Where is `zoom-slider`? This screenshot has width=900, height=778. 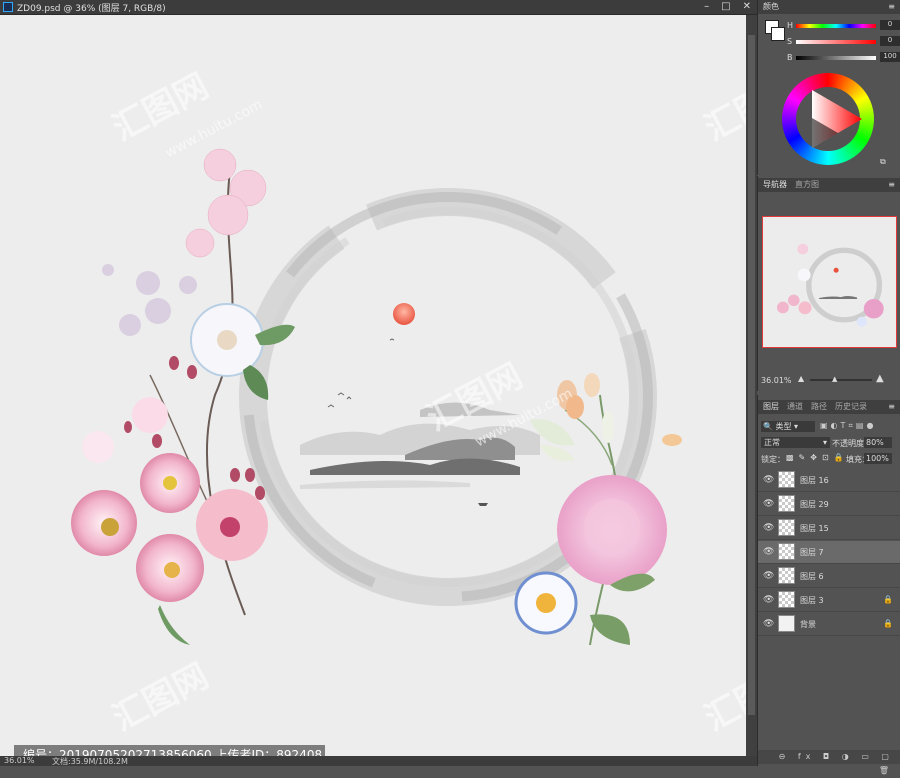
zoom-slider is located at coordinates (841, 380).